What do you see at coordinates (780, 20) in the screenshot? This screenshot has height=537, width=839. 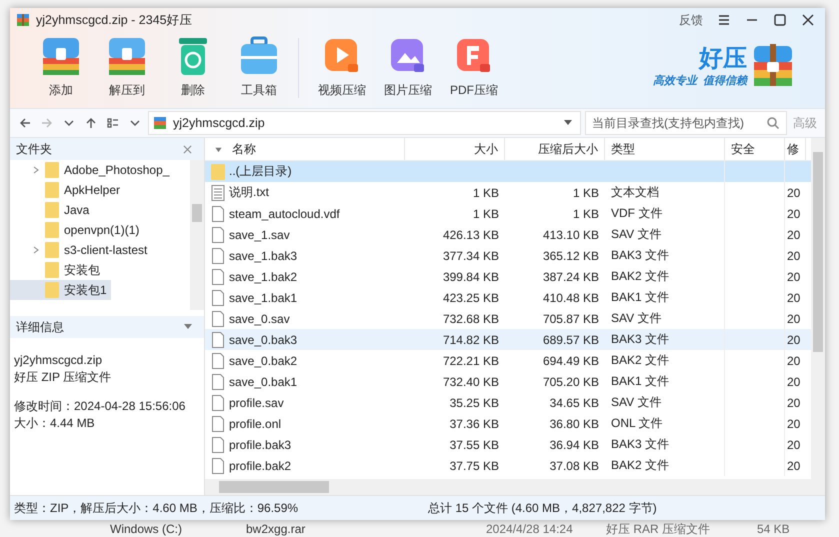 I see `maximize-icon` at bounding box center [780, 20].